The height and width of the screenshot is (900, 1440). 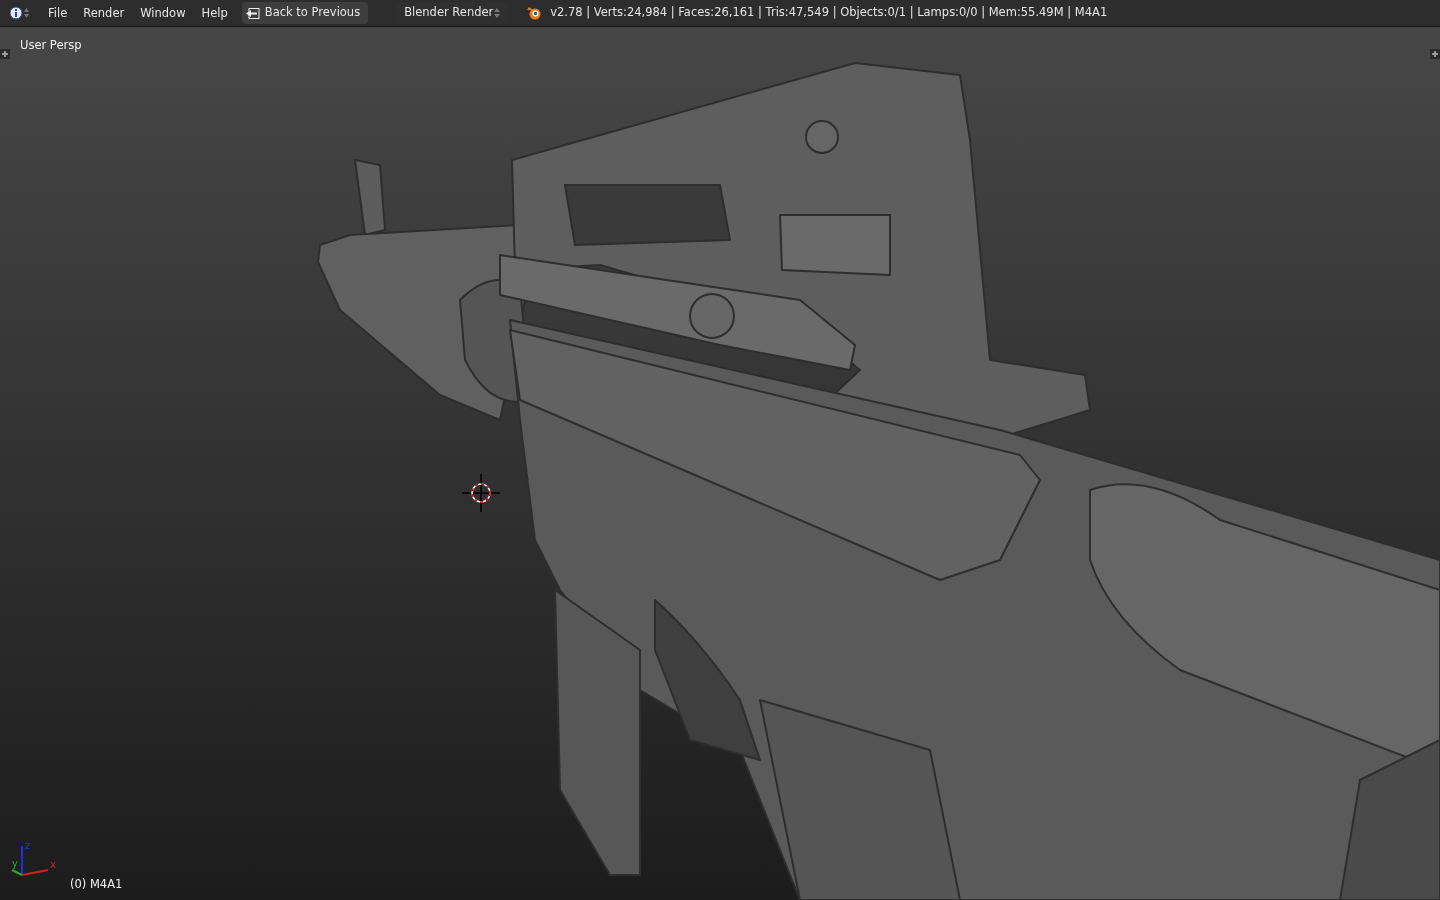 What do you see at coordinates (252, 13) in the screenshot?
I see `back-icon` at bounding box center [252, 13].